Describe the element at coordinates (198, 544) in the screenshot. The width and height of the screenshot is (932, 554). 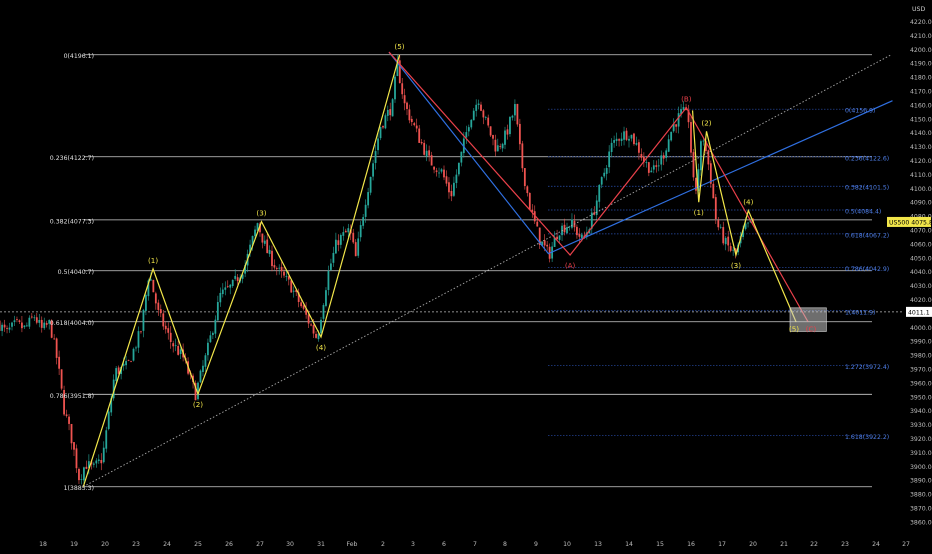
I see `x-tick-label: 25` at that location.